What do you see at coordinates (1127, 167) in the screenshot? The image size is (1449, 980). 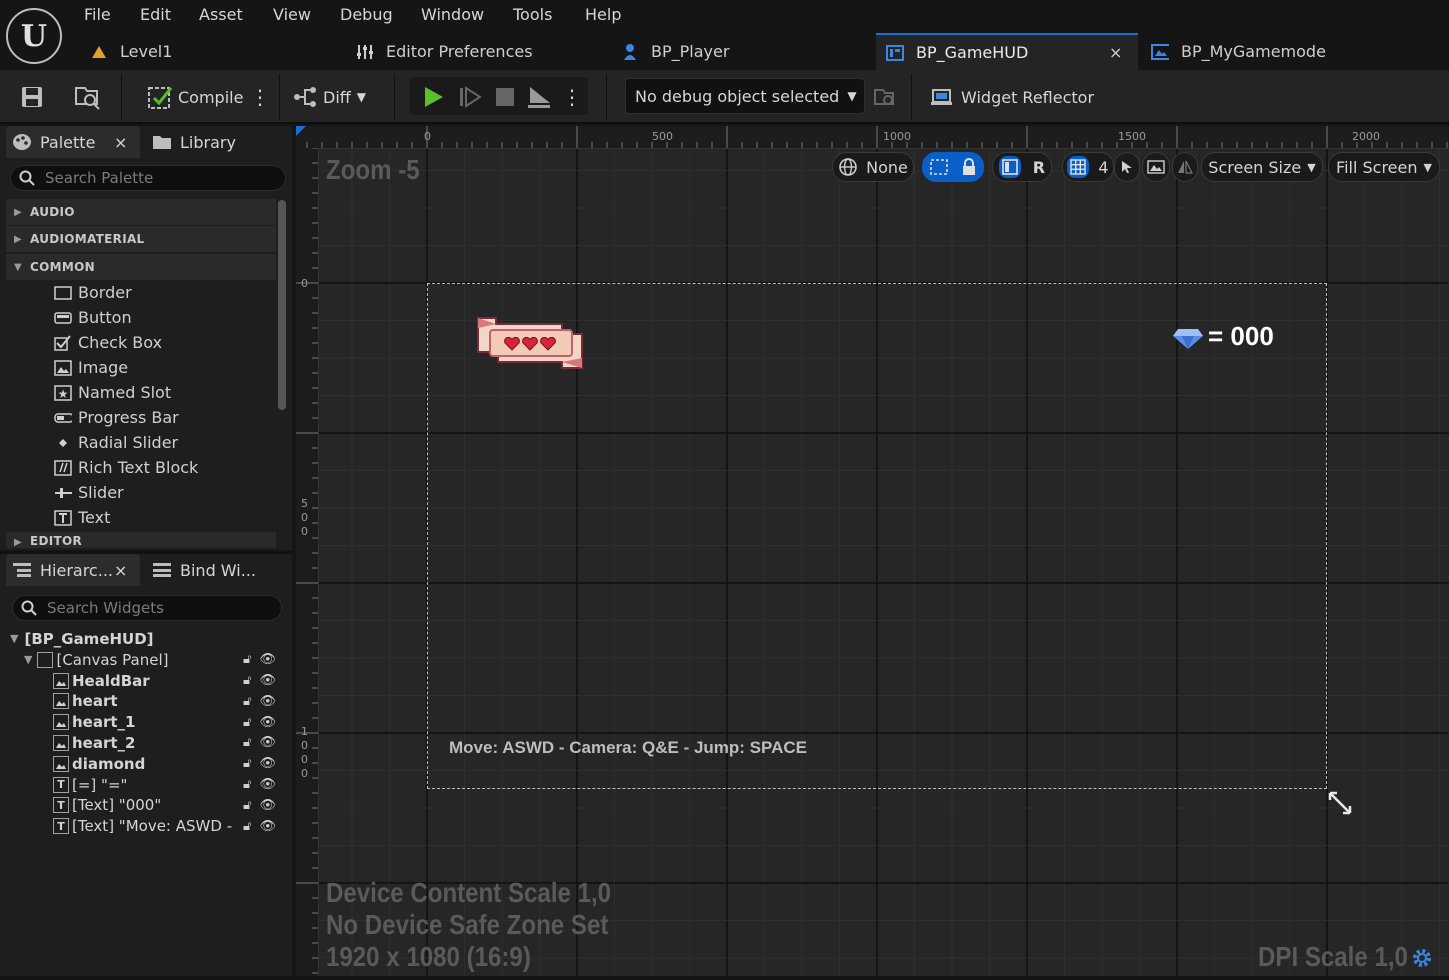 I see `pointer-toggle` at bounding box center [1127, 167].